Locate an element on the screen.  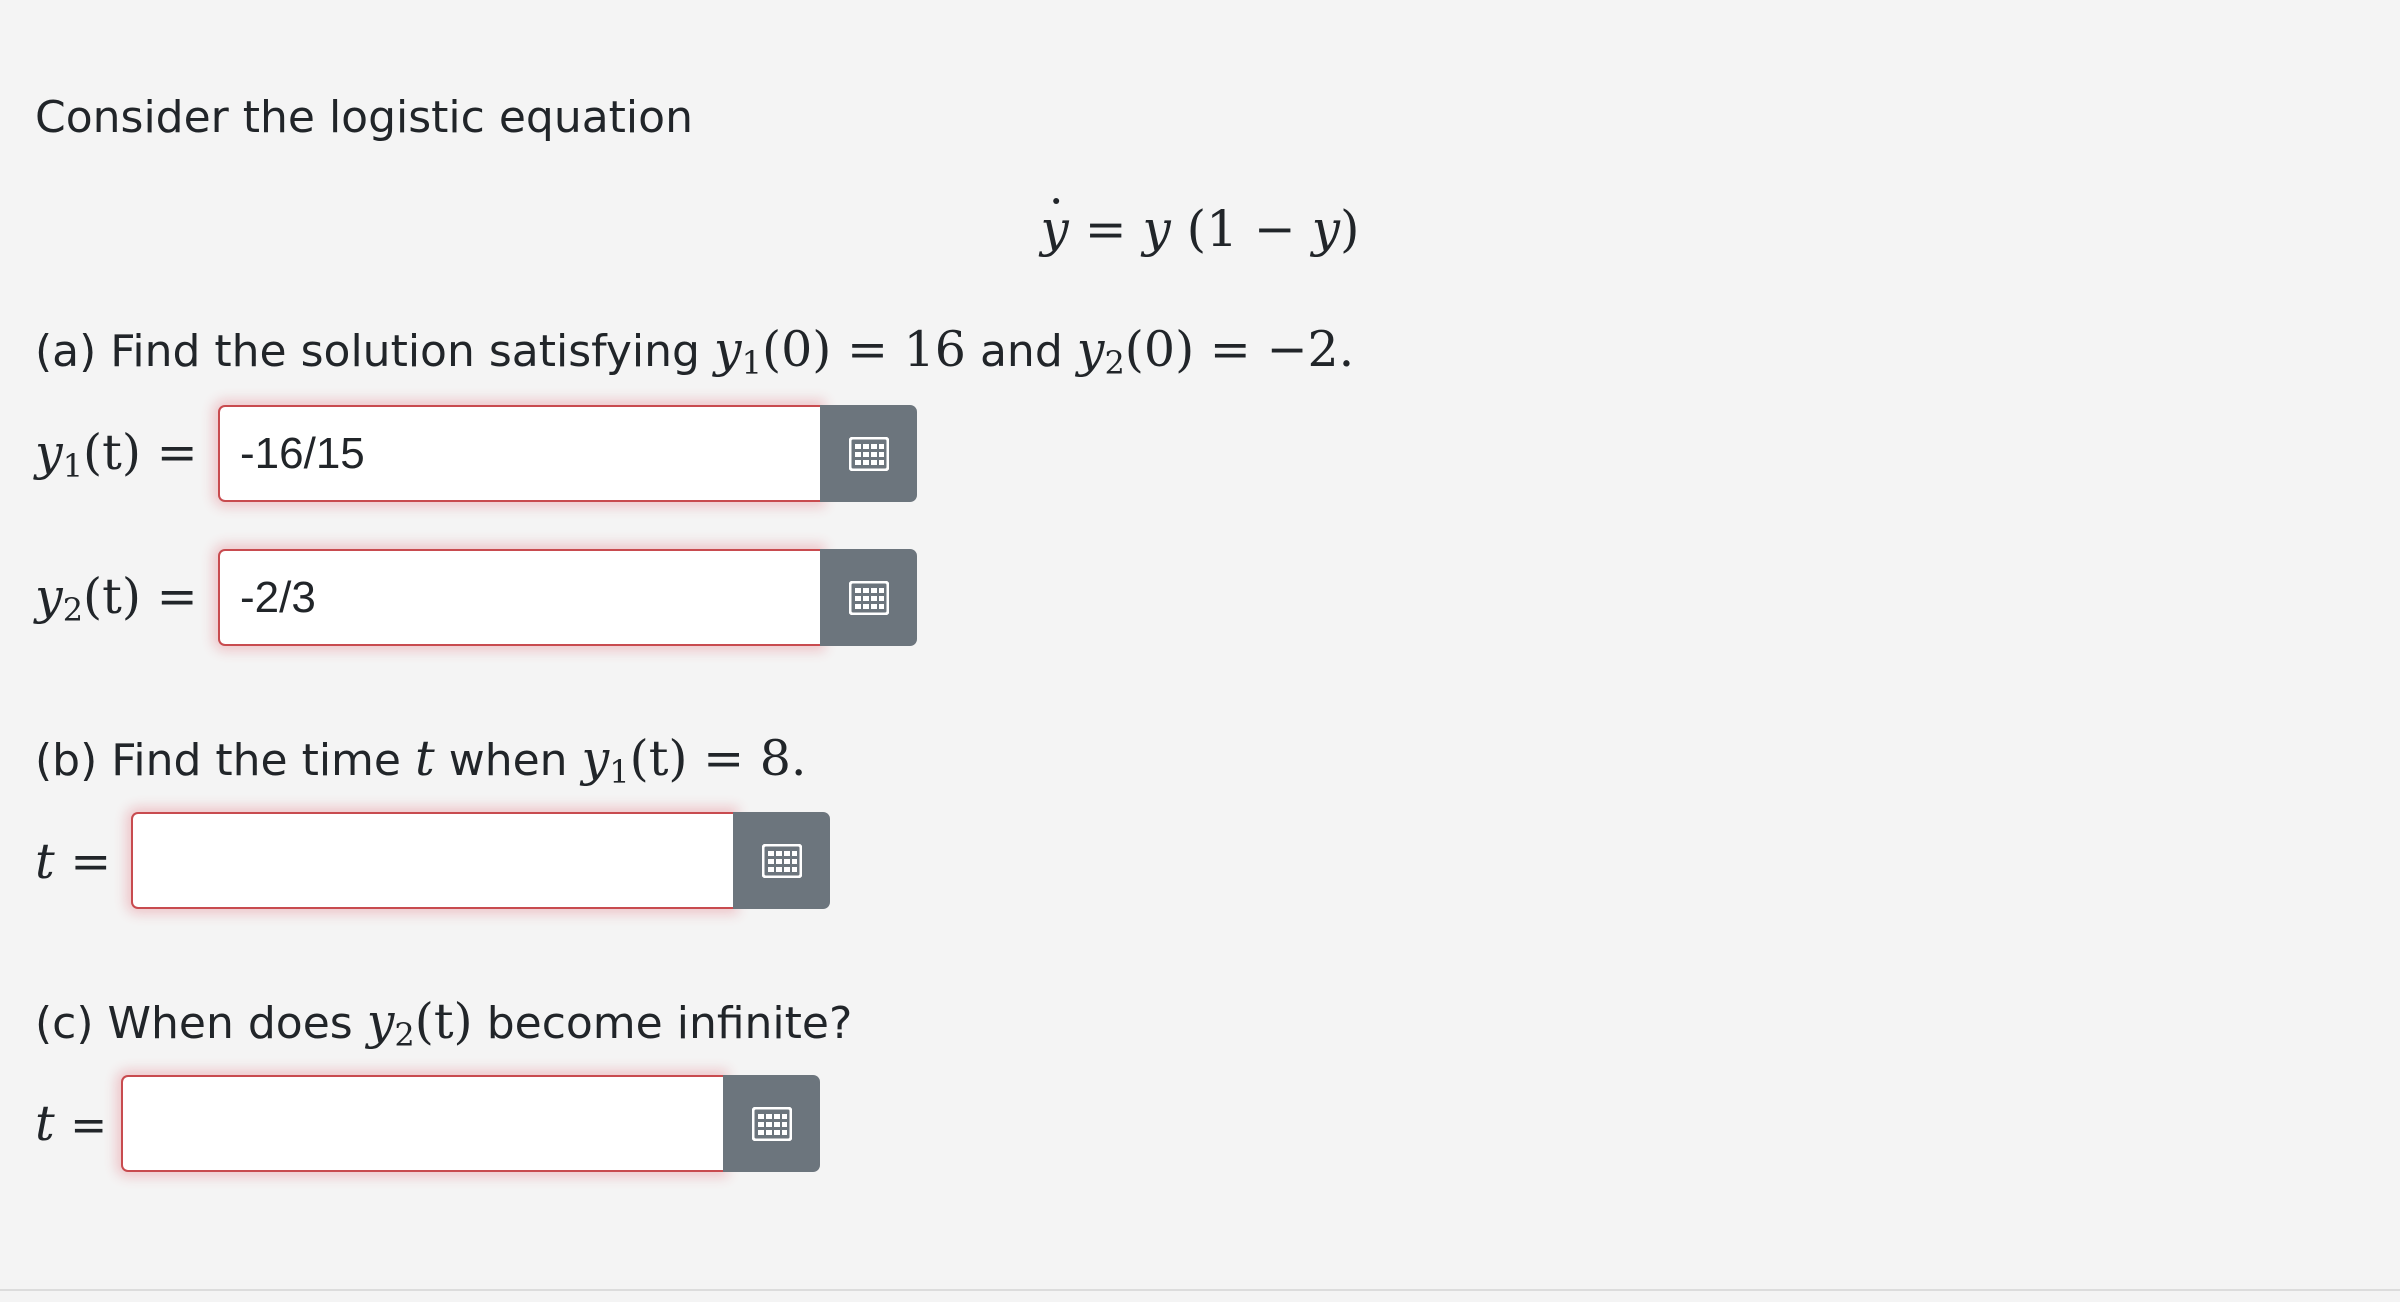
part-c-prefix: (c) When does is located at coordinates (194, 1023).